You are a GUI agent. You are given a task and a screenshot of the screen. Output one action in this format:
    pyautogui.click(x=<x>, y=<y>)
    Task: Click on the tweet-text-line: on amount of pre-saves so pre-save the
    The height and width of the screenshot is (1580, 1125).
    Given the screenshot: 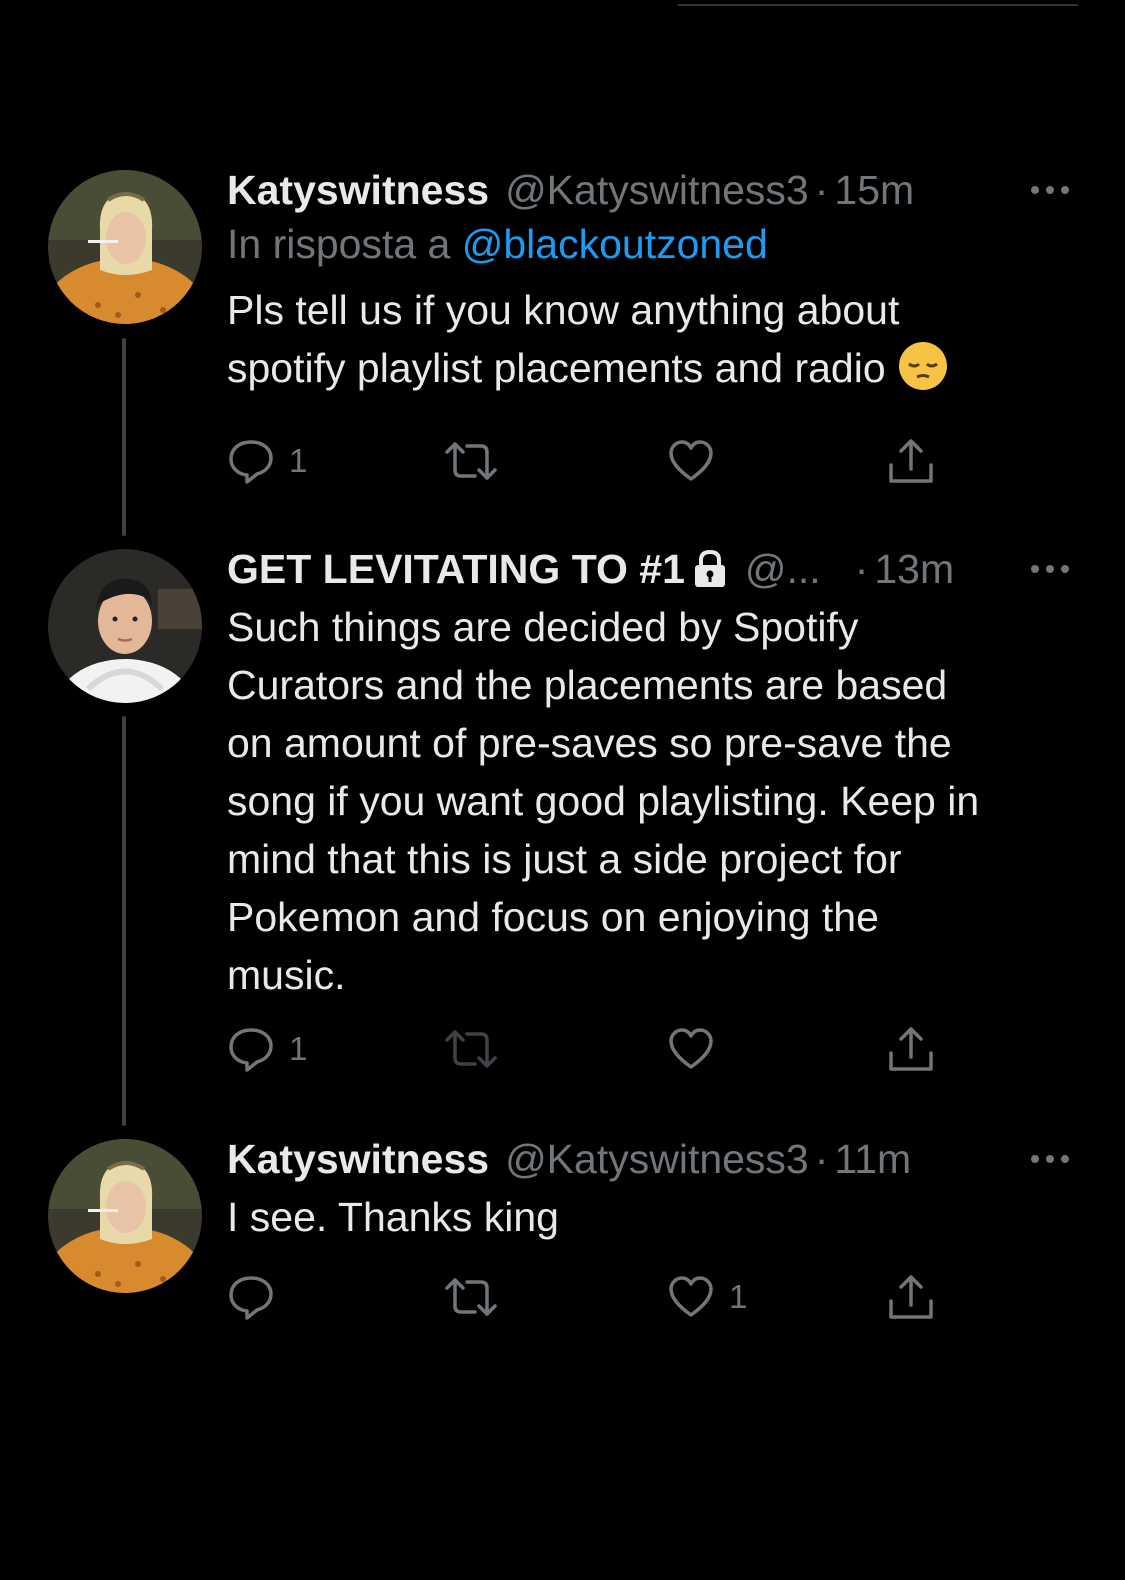 What is the action you would take?
    pyautogui.click(x=589, y=743)
    